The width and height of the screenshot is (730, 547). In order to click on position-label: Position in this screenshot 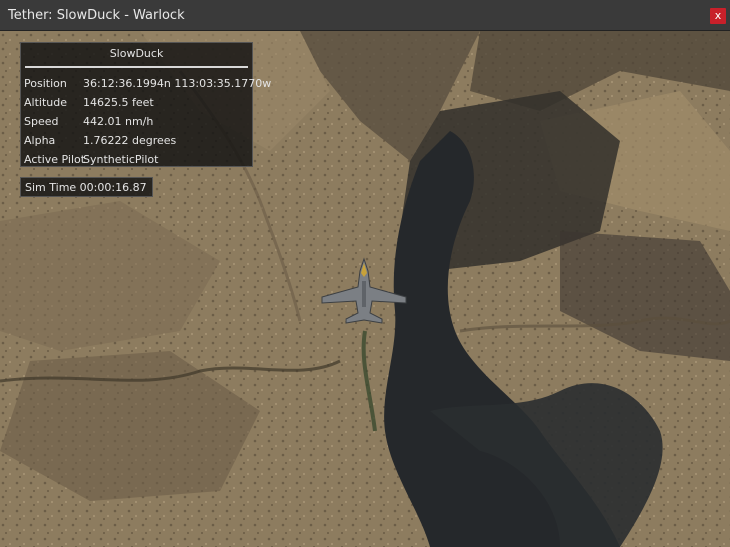, I will do `click(45, 83)`.